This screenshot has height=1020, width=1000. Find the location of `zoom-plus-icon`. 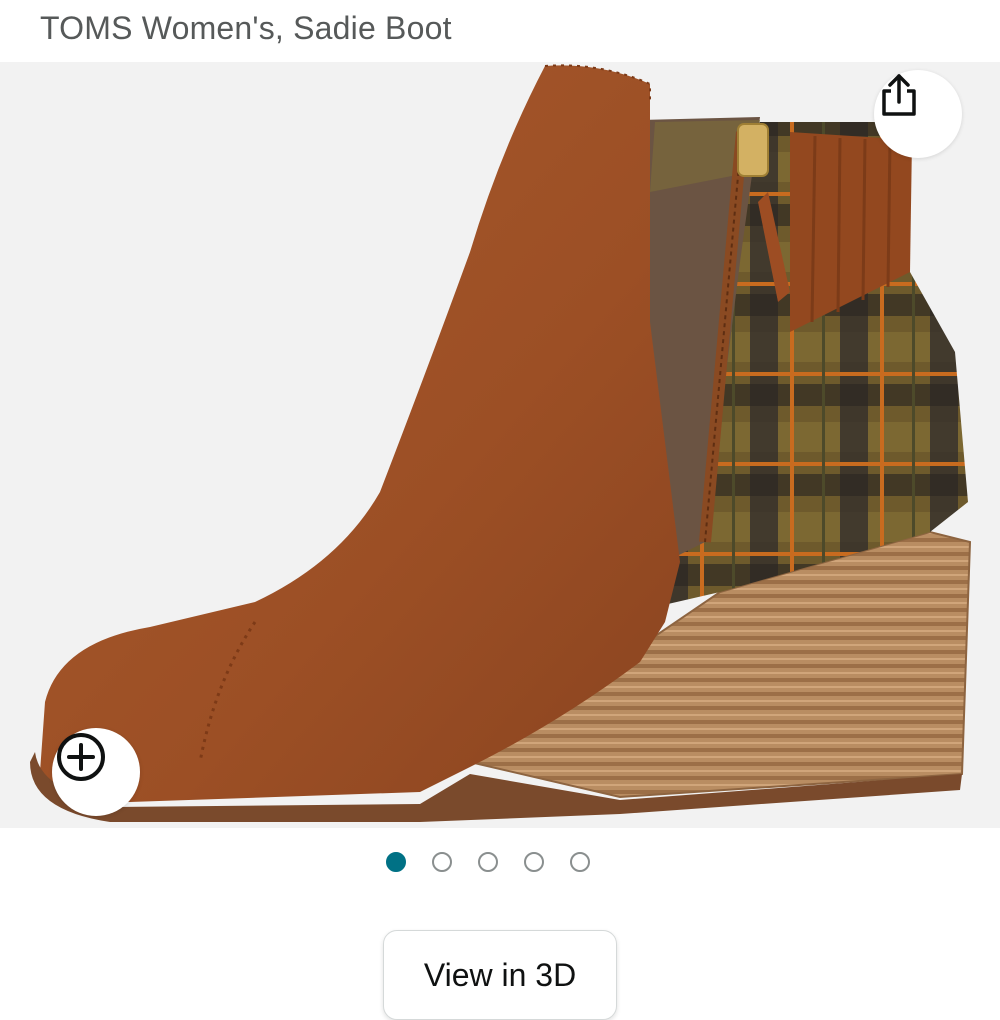

zoom-plus-icon is located at coordinates (81, 757).